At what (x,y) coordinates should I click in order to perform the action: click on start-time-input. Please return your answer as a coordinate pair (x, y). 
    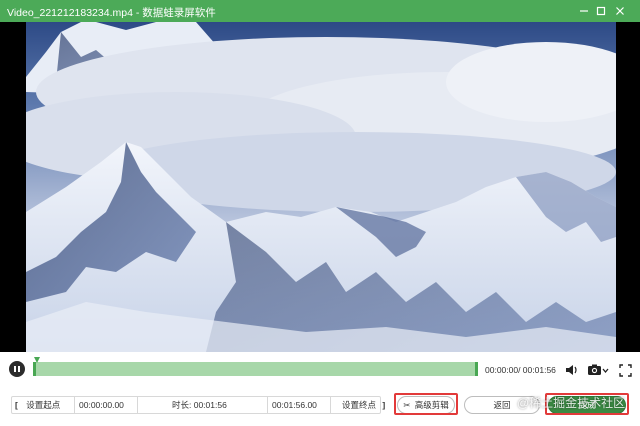
    Looking at the image, I should click on (106, 405).